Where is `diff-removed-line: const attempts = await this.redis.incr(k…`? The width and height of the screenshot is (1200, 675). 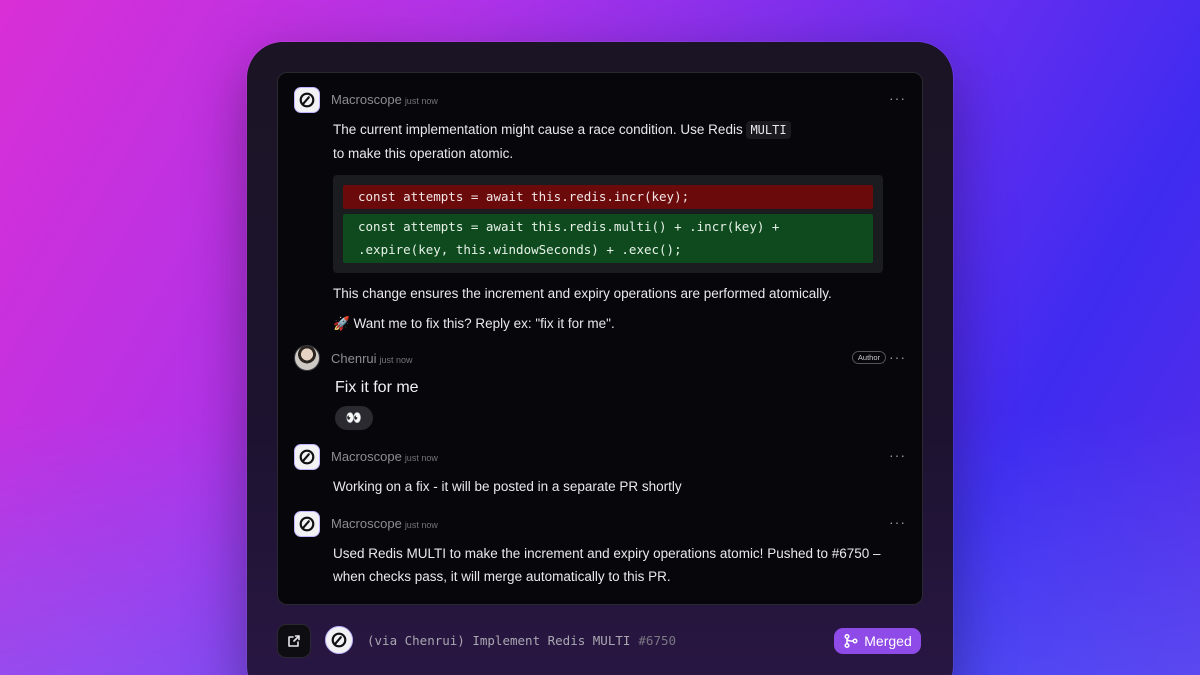
diff-removed-line: const attempts = await this.redis.incr(k… is located at coordinates (608, 197).